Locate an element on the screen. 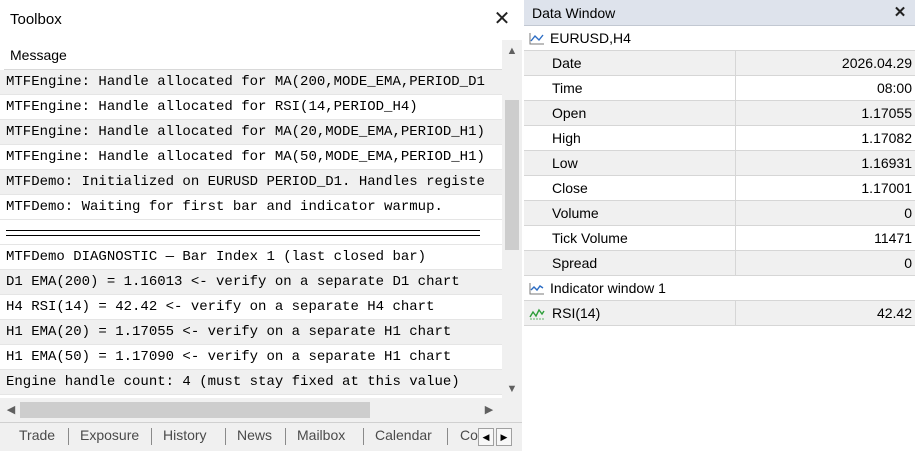 The height and width of the screenshot is (451, 915). tab-mailbox: Mailbox is located at coordinates (321, 435).